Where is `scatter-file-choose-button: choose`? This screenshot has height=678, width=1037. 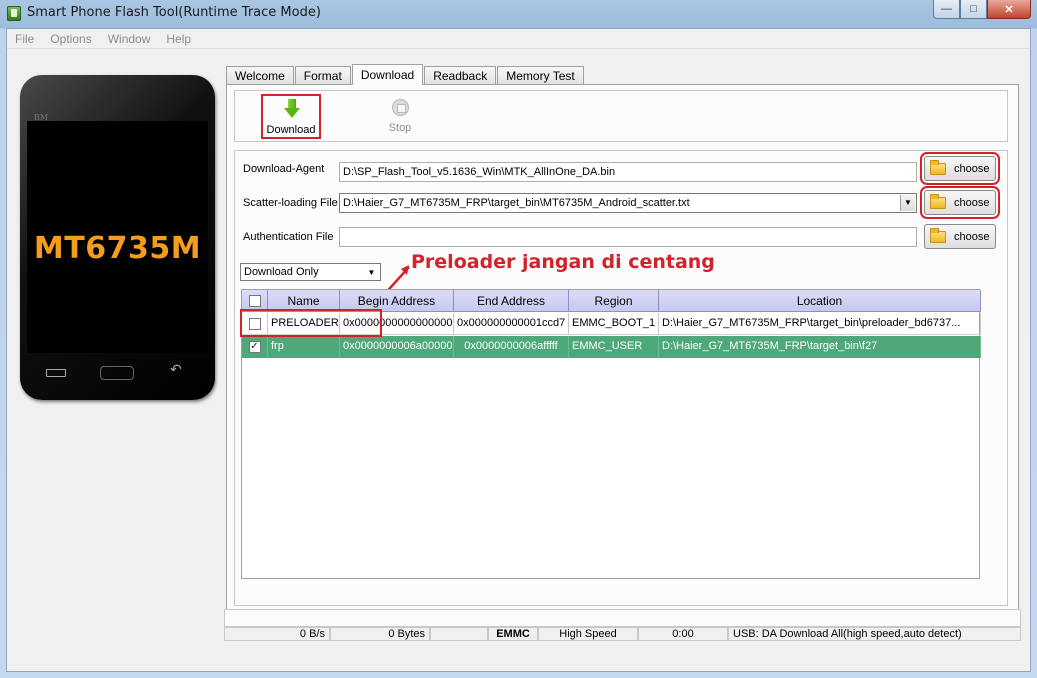
scatter-file-choose-button: choose is located at coordinates (960, 202).